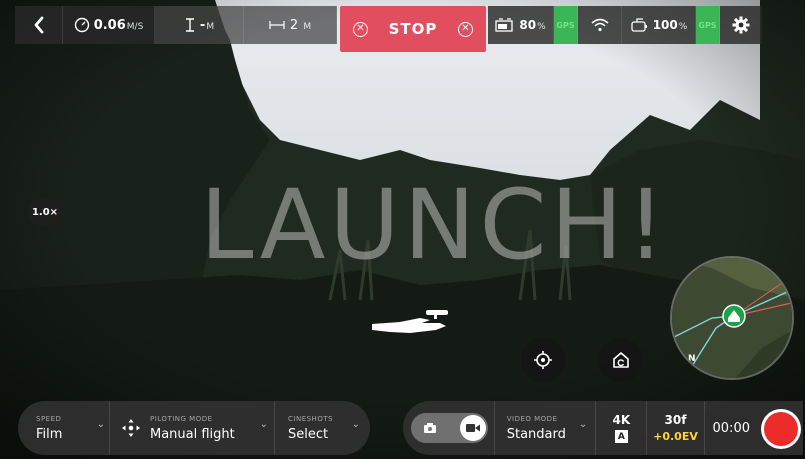 The width and height of the screenshot is (805, 459). I want to click on stop-label: STOP, so click(413, 29).